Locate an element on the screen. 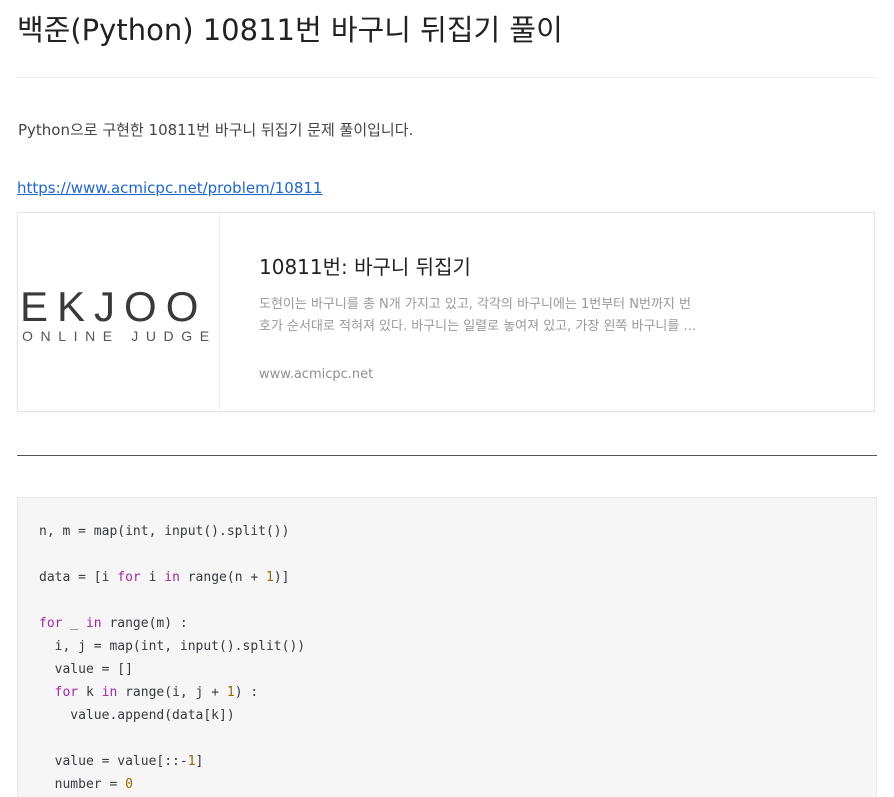  online-judge-logo: EKJOO ONLINE JUDGE is located at coordinates (118, 313).